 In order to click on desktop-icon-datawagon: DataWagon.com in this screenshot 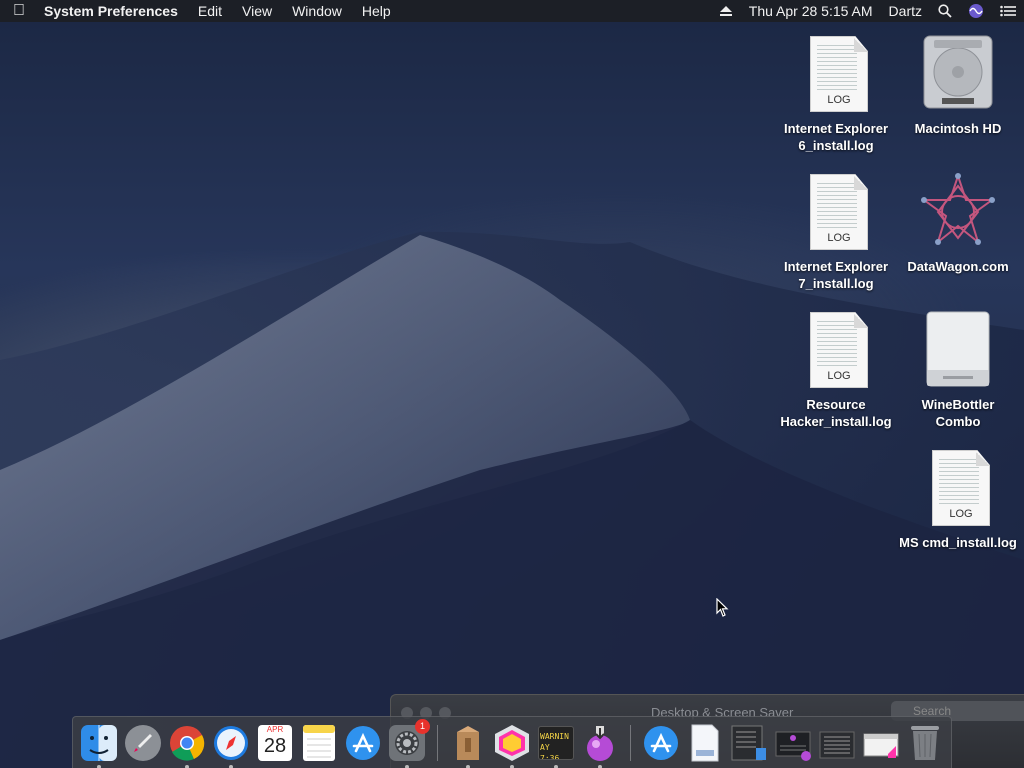, I will do `click(958, 223)`.